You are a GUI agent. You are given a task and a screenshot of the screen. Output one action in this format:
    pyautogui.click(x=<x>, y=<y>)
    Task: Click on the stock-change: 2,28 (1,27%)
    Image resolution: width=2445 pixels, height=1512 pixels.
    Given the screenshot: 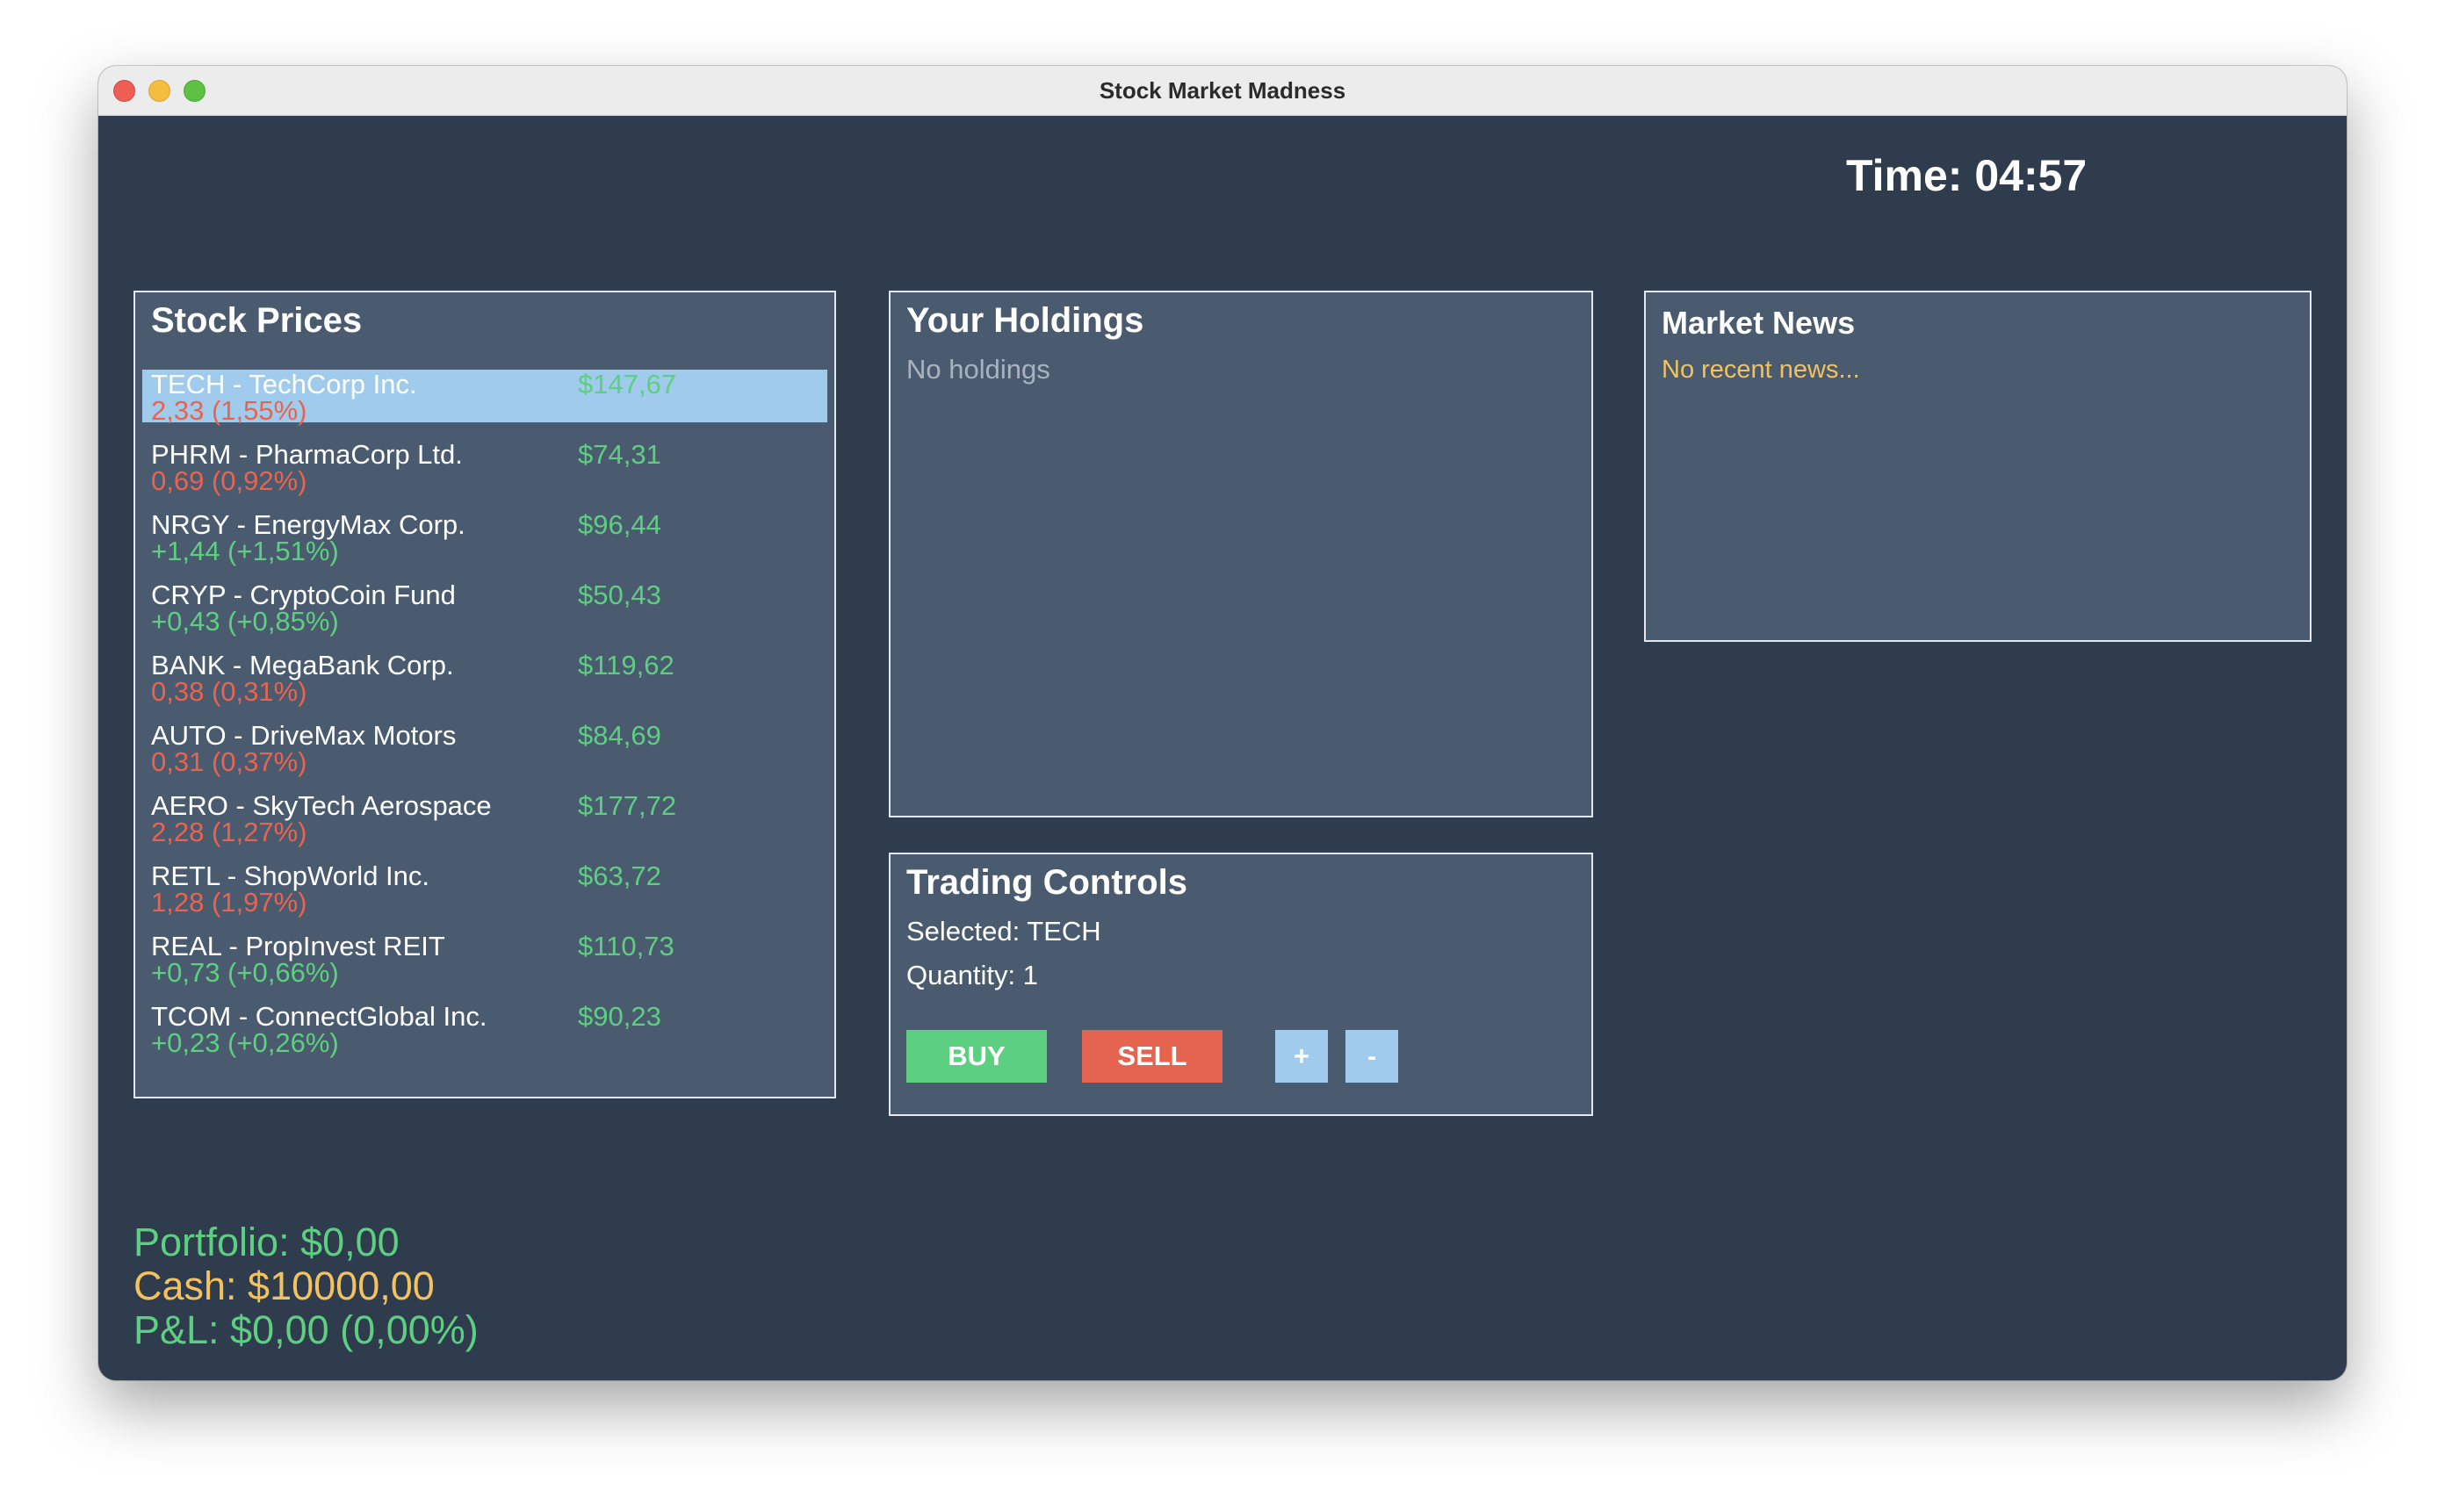 What is the action you would take?
    pyautogui.click(x=229, y=832)
    